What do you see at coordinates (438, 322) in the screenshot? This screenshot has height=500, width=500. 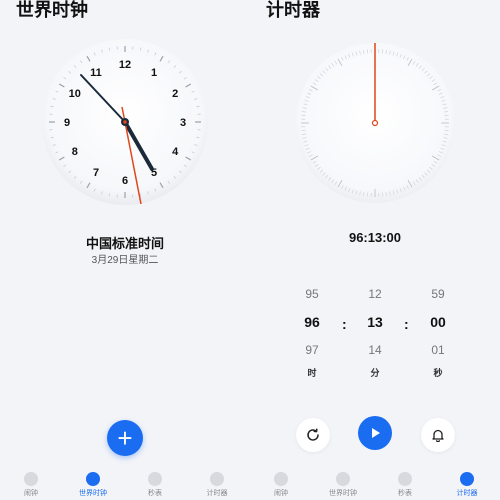 I see `seconds-current: 00` at bounding box center [438, 322].